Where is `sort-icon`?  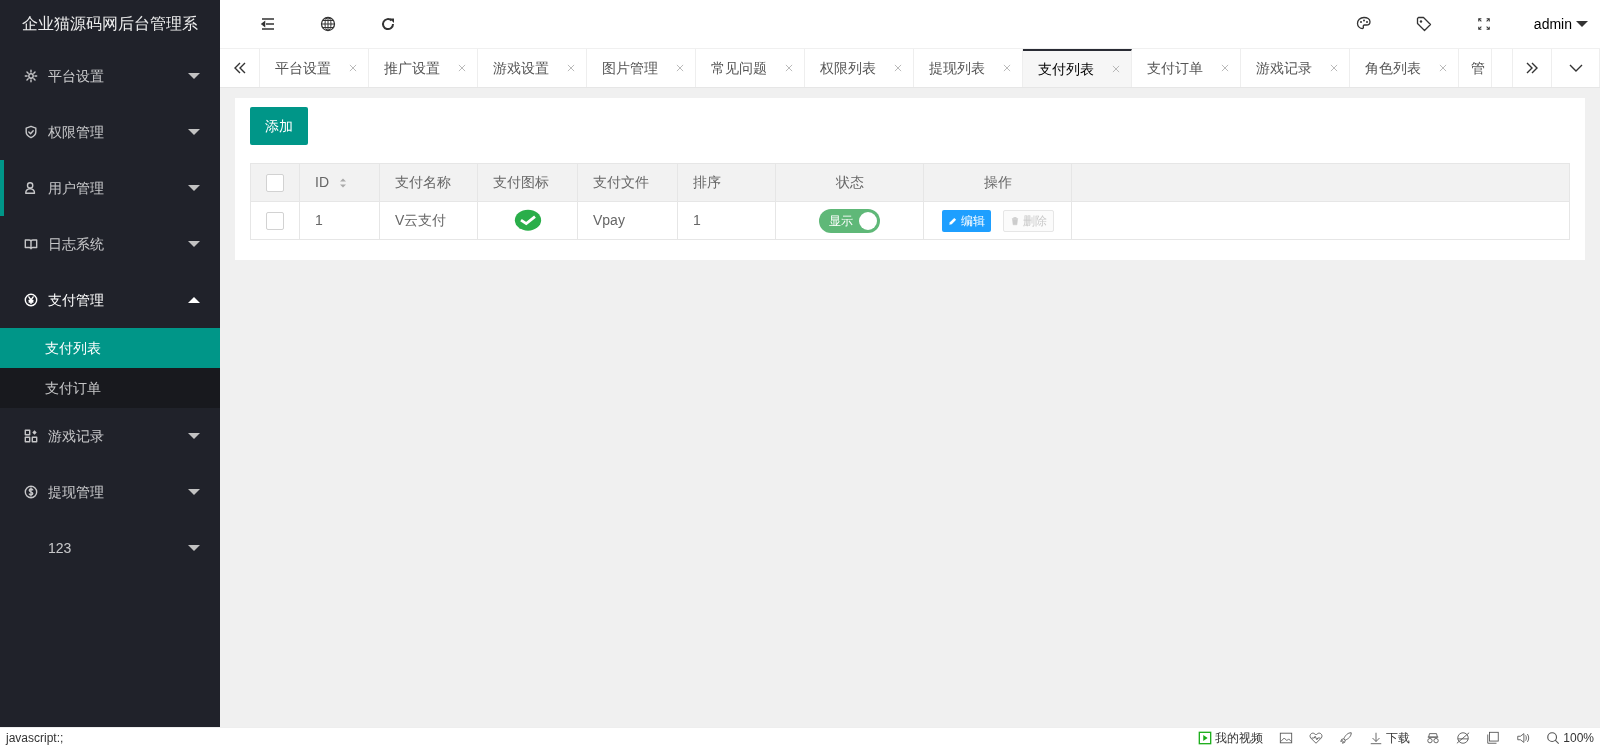
sort-icon is located at coordinates (343, 183).